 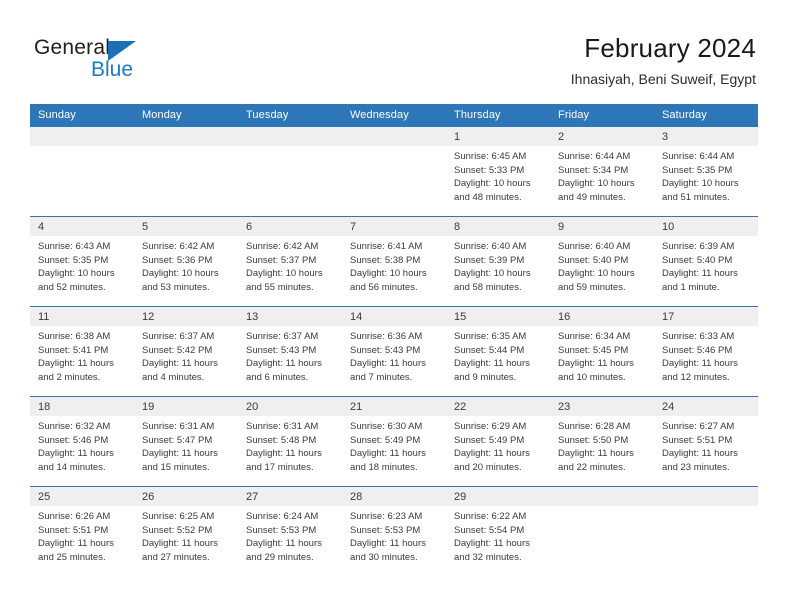 What do you see at coordinates (178, 516) in the screenshot?
I see `sunrise-text: Sunrise: 6:25 AM` at bounding box center [178, 516].